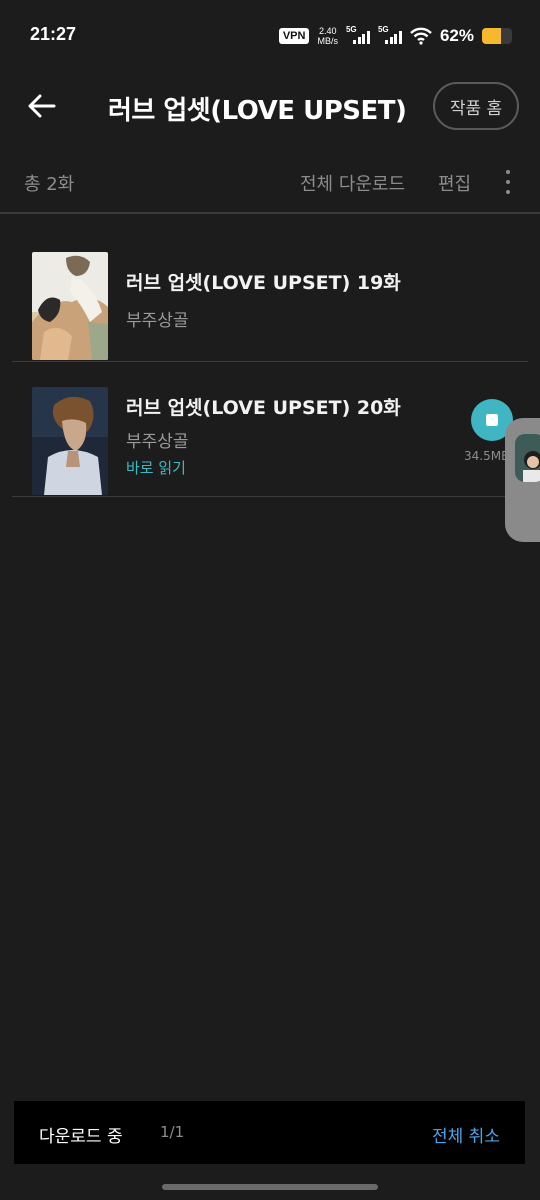 This screenshot has height=1200, width=540. I want to click on list-toolbar: 총 2화 전체 다운로드 편집, so click(270, 182).